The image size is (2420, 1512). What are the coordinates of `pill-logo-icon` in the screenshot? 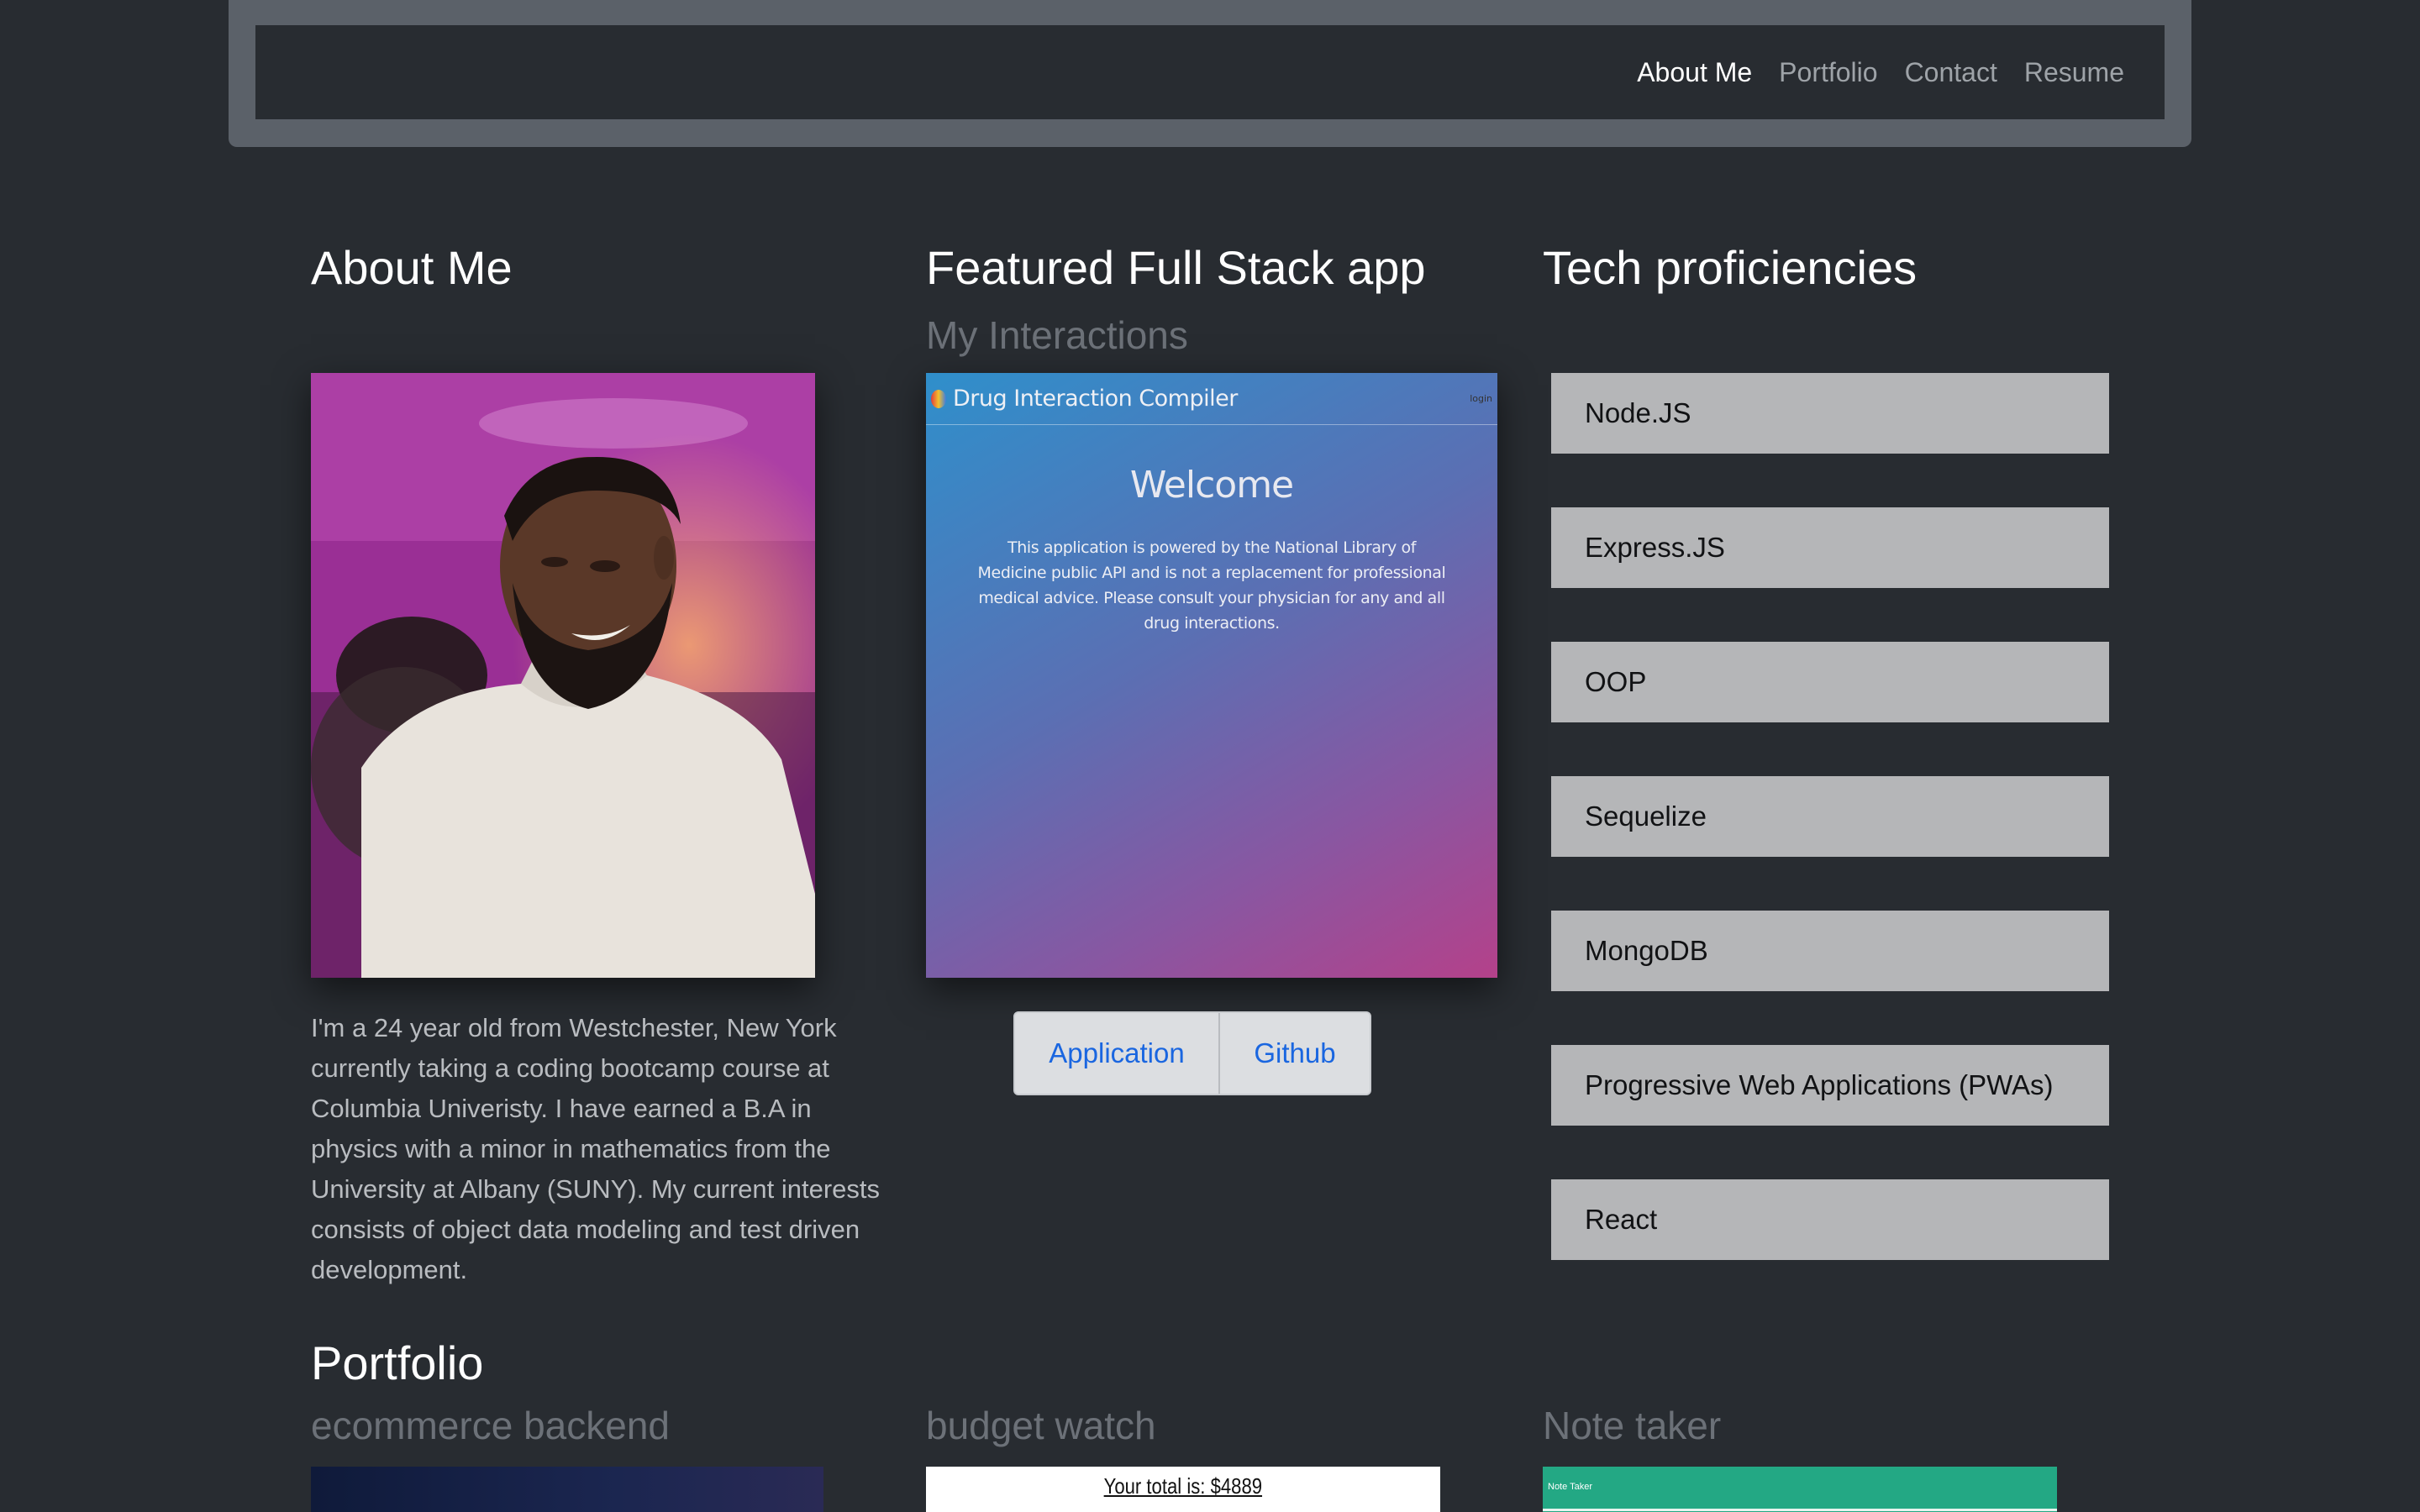 It's located at (938, 398).